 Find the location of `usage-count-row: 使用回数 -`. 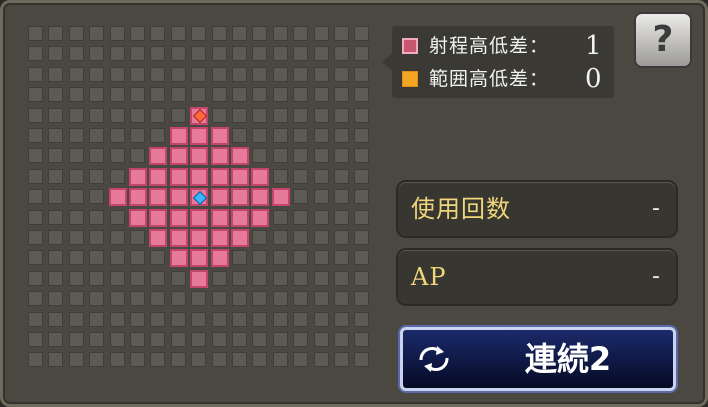

usage-count-row: 使用回数 - is located at coordinates (537, 209).